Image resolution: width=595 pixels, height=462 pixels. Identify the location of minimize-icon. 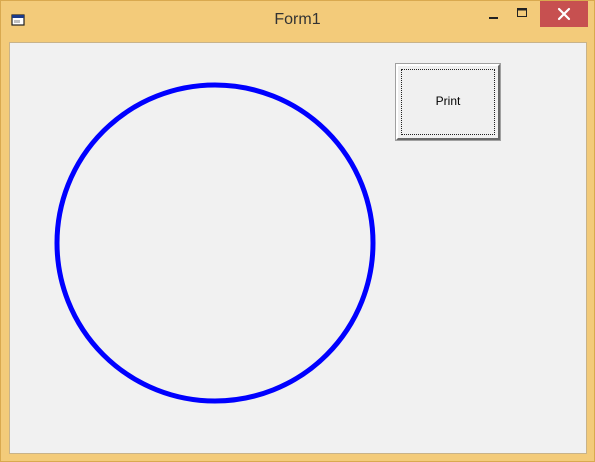
(493, 18).